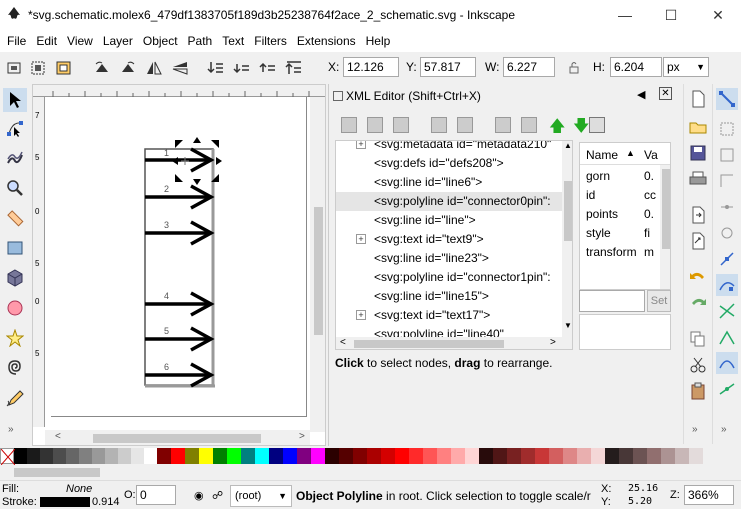  Describe the element at coordinates (439, 125) in the screenshot. I see `delete-node-icon` at that location.